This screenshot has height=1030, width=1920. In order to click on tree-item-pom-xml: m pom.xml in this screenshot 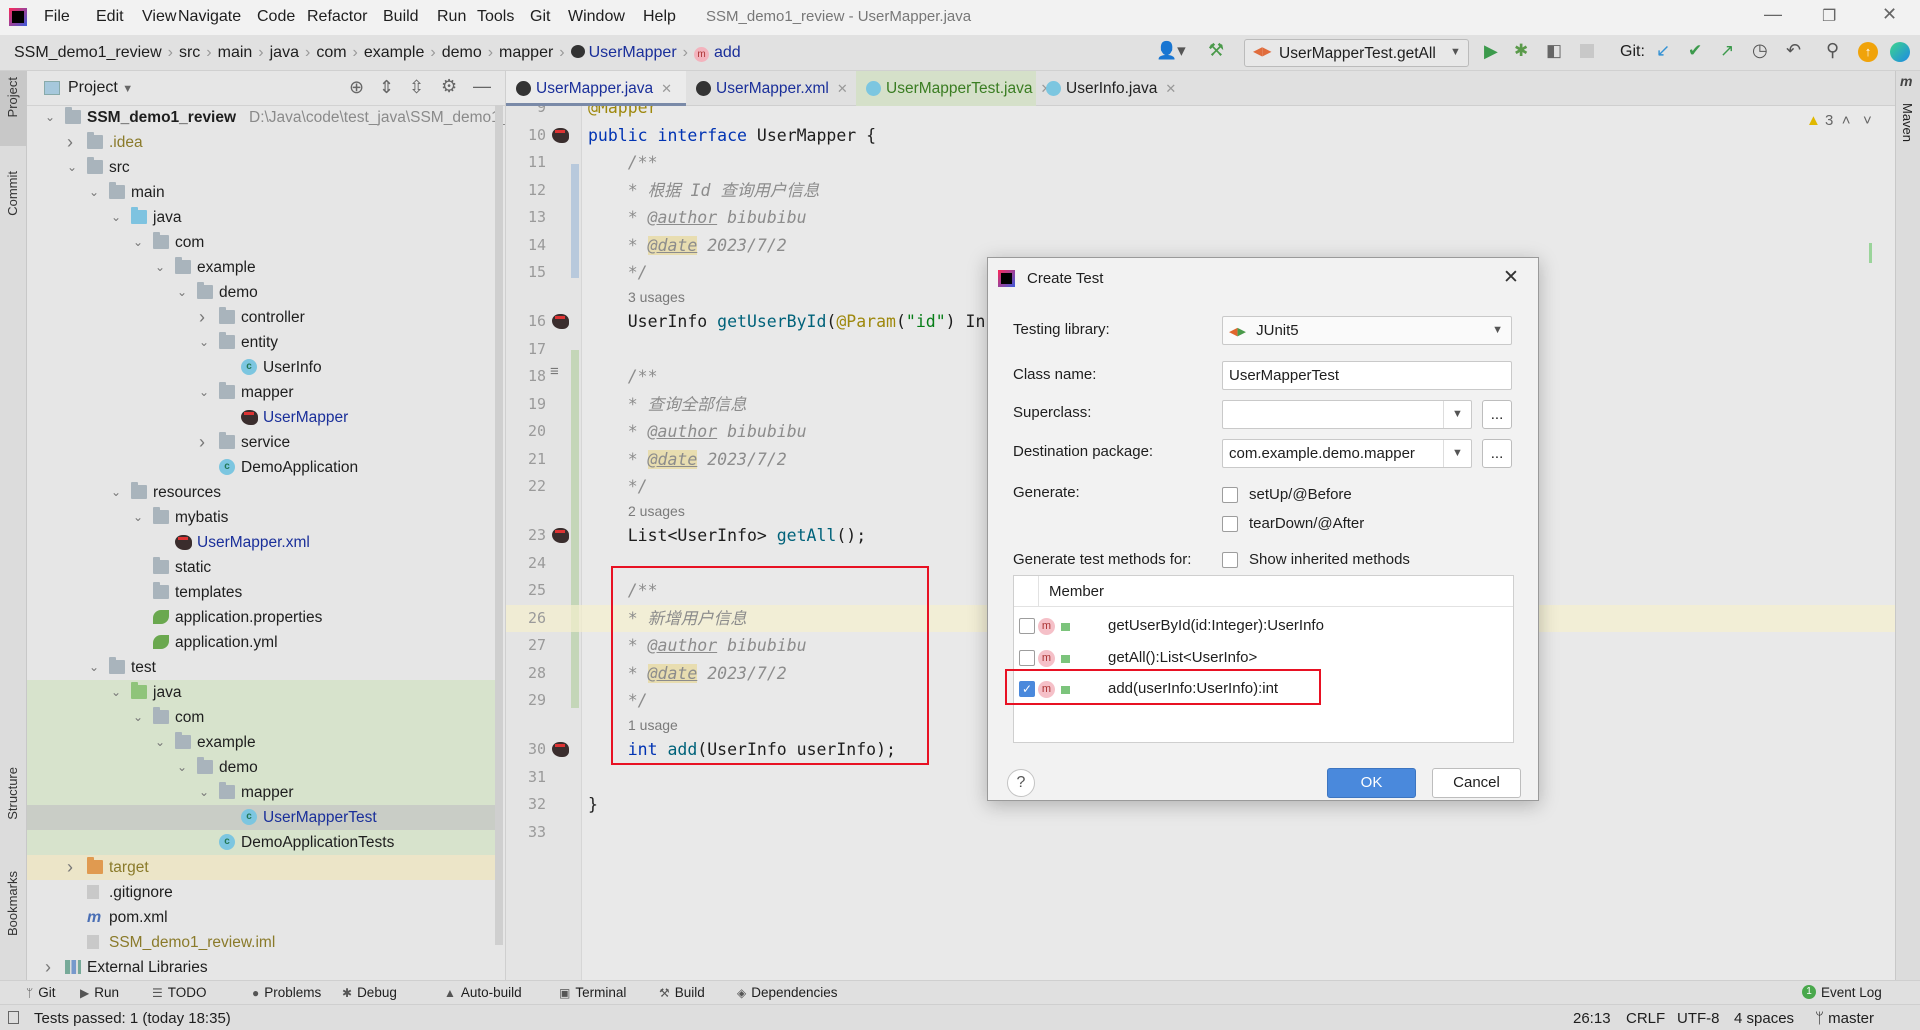, I will do `click(262, 917)`.